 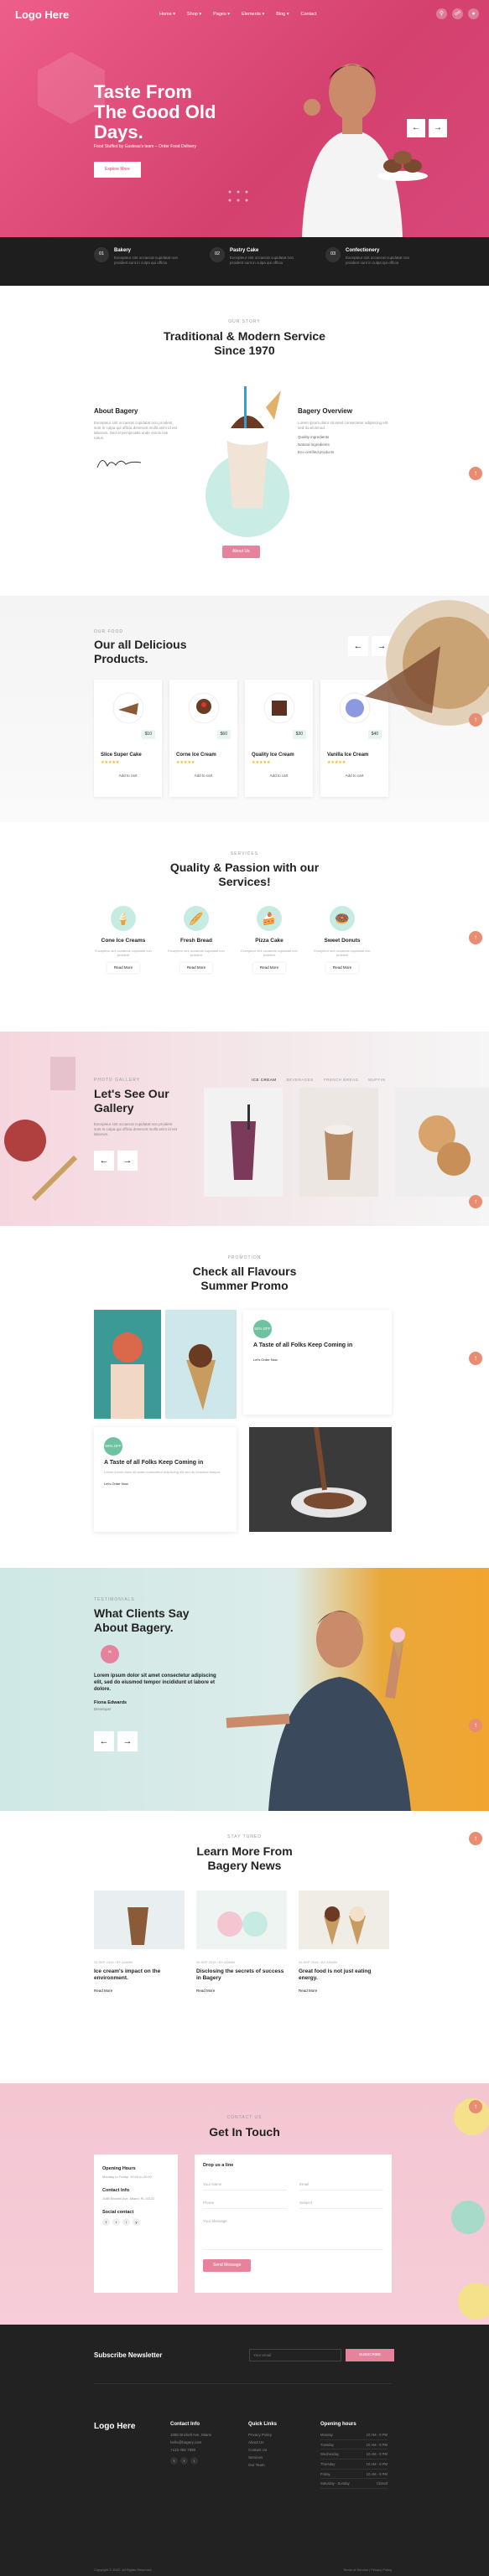 What do you see at coordinates (309, 15) in the screenshot?
I see `menu-item-contact: Contact` at bounding box center [309, 15].